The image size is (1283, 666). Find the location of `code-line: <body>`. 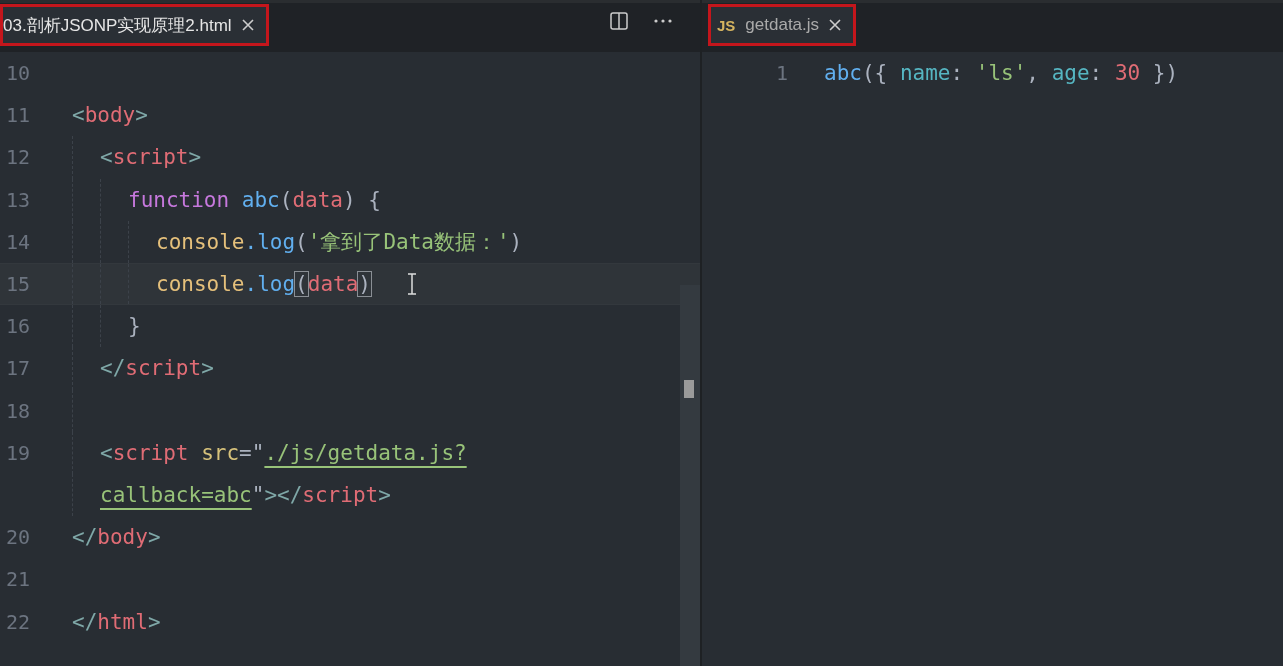

code-line: <body> is located at coordinates (110, 115).